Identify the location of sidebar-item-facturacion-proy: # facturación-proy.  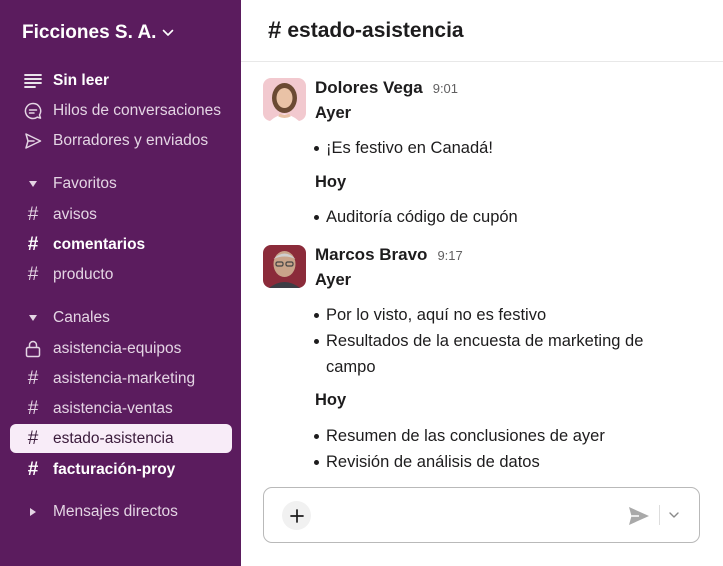
(121, 469).